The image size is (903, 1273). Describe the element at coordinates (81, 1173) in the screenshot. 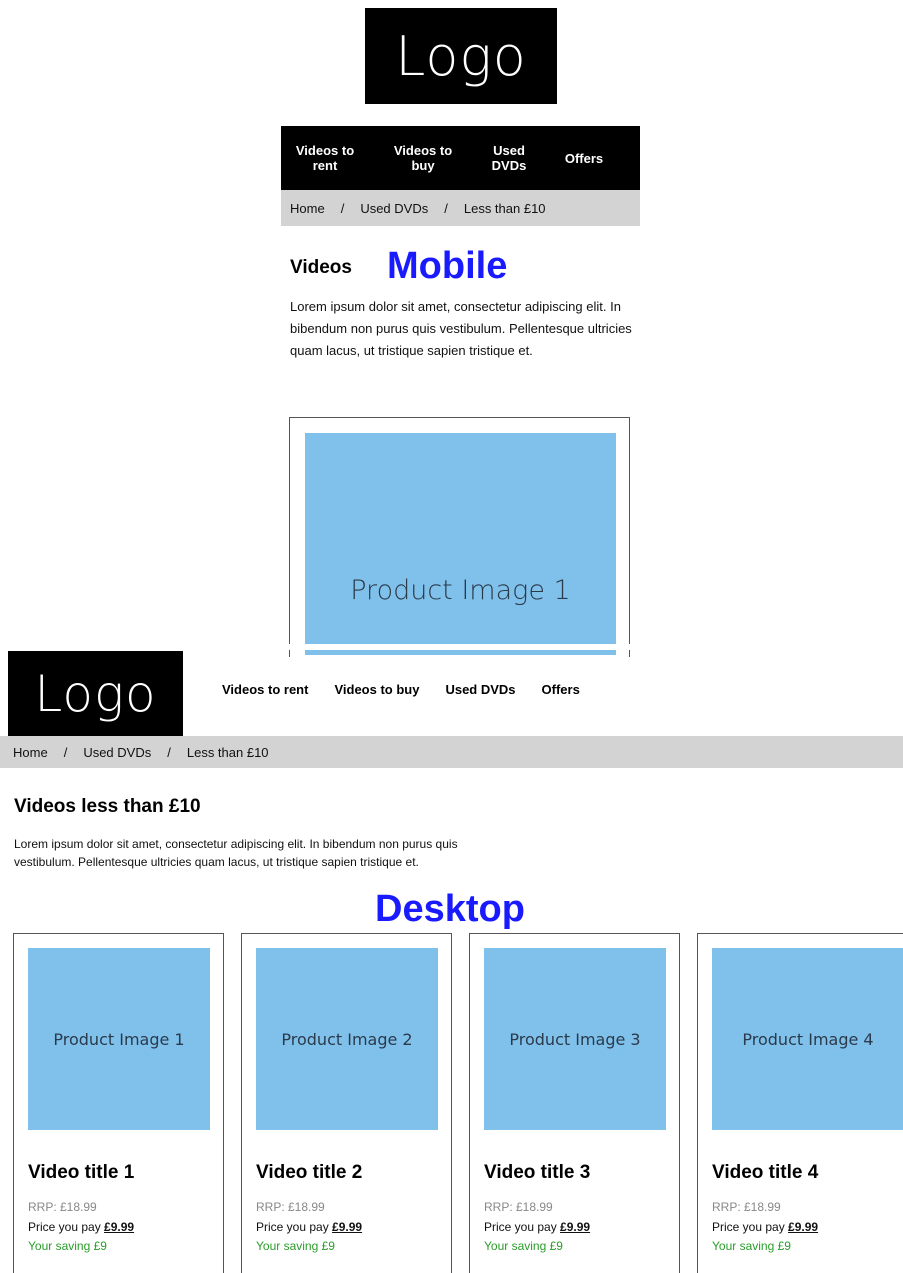

I see `product-title: Video title 1` at that location.